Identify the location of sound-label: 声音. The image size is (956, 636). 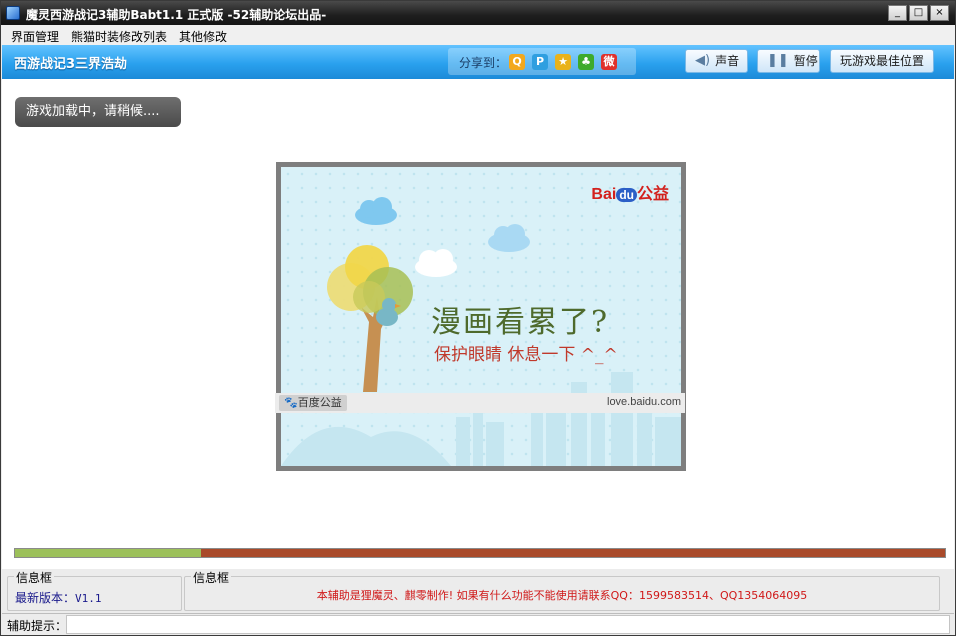
(727, 61).